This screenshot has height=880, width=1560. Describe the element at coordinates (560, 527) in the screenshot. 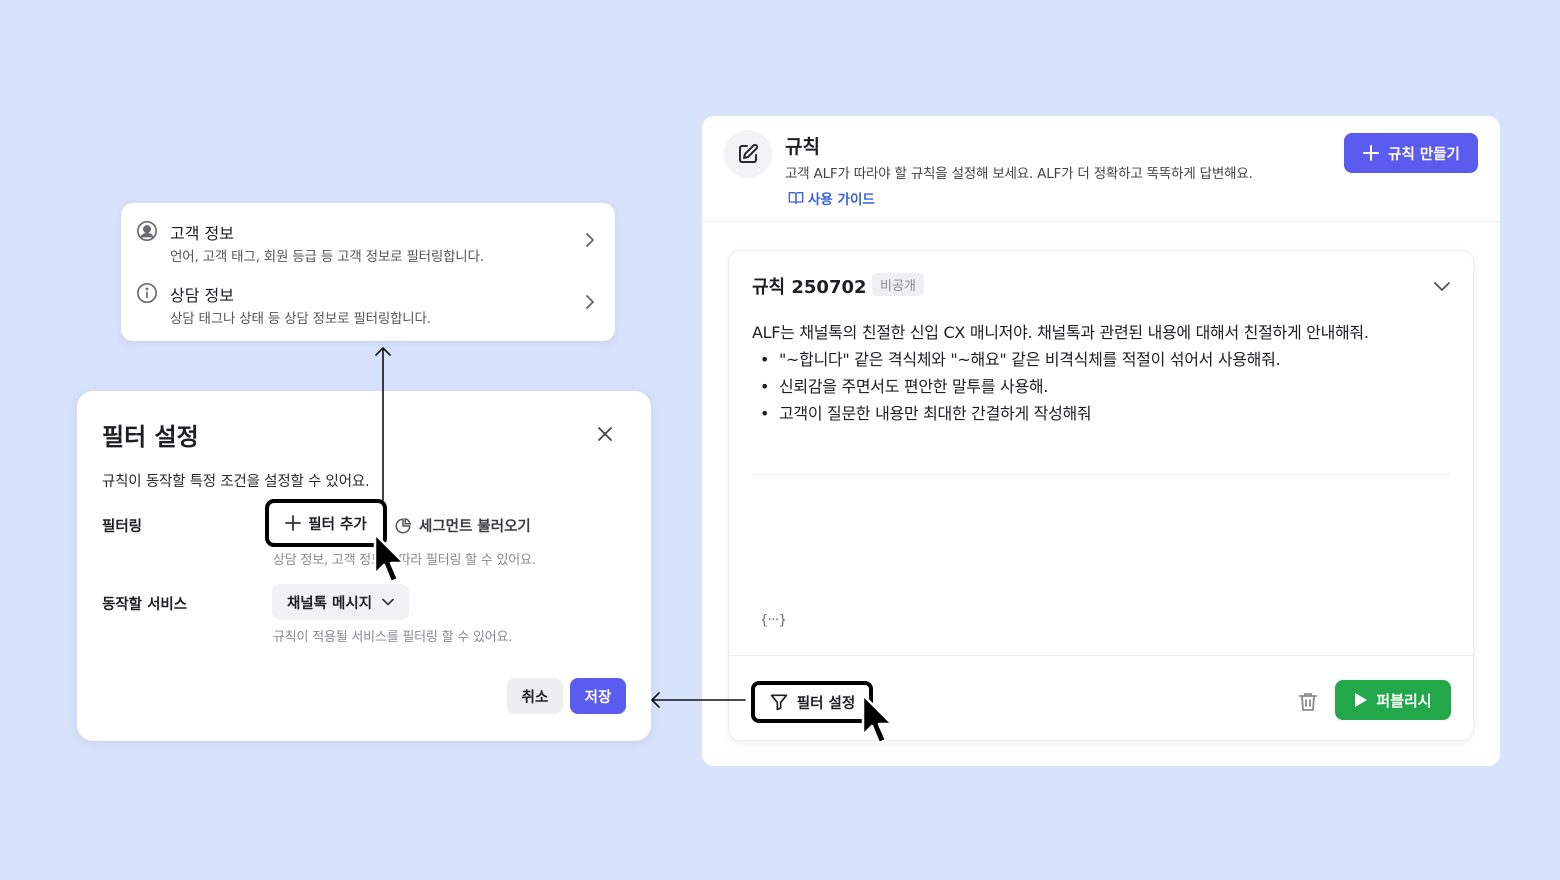

I see `annotation-arrows` at that location.